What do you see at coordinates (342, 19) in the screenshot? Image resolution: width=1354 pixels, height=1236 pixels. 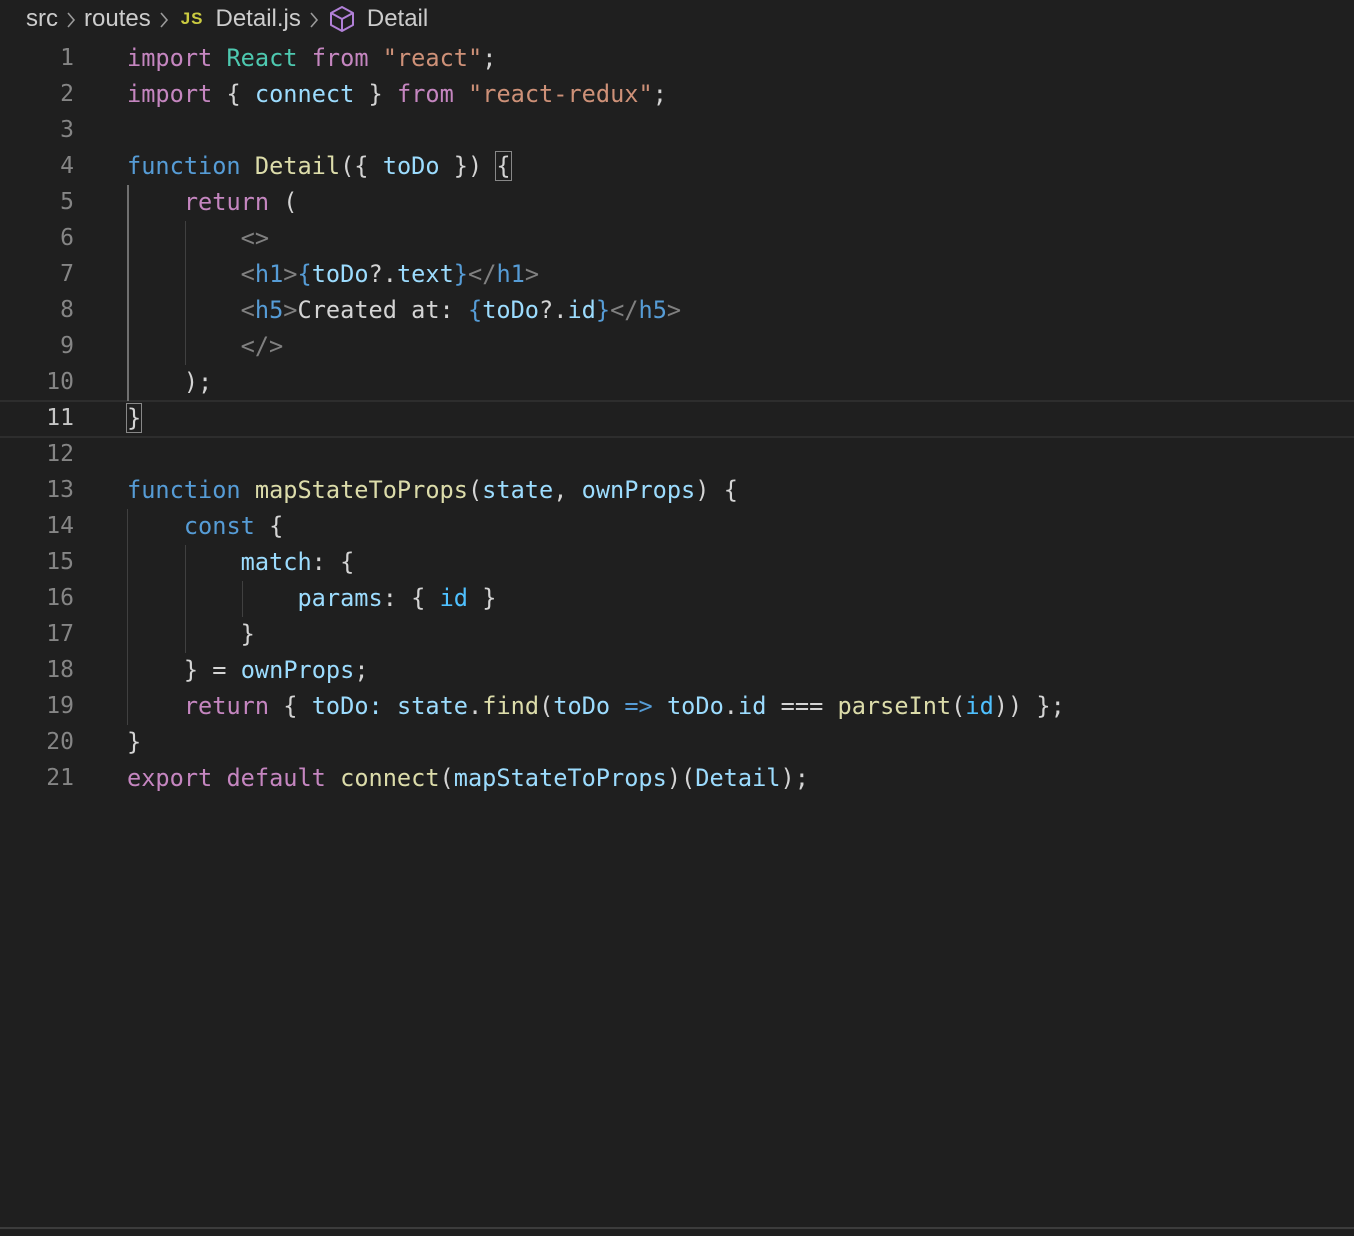 I see `symbol-method-cube-icon` at bounding box center [342, 19].